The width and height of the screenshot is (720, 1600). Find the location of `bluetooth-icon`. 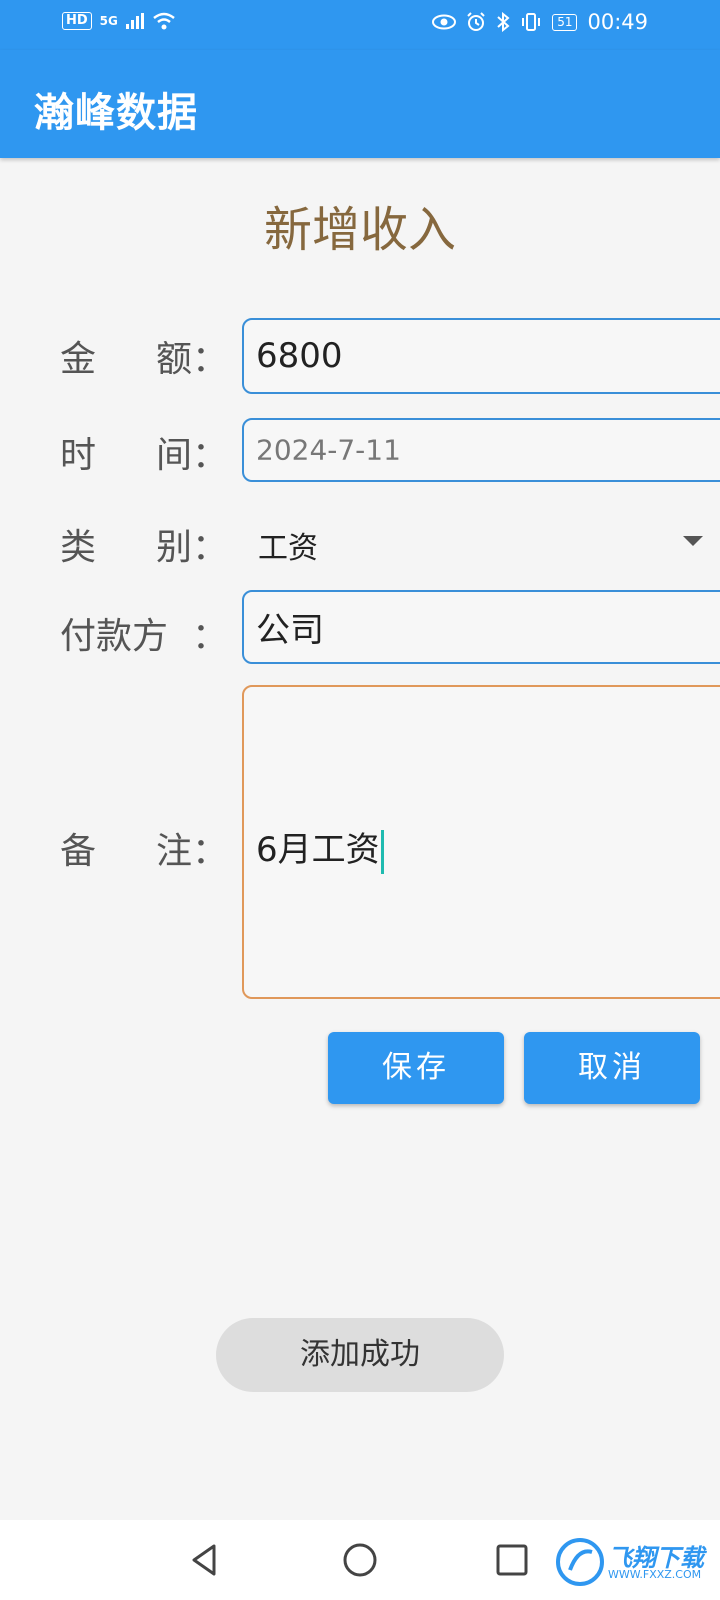

bluetooth-icon is located at coordinates (503, 22).